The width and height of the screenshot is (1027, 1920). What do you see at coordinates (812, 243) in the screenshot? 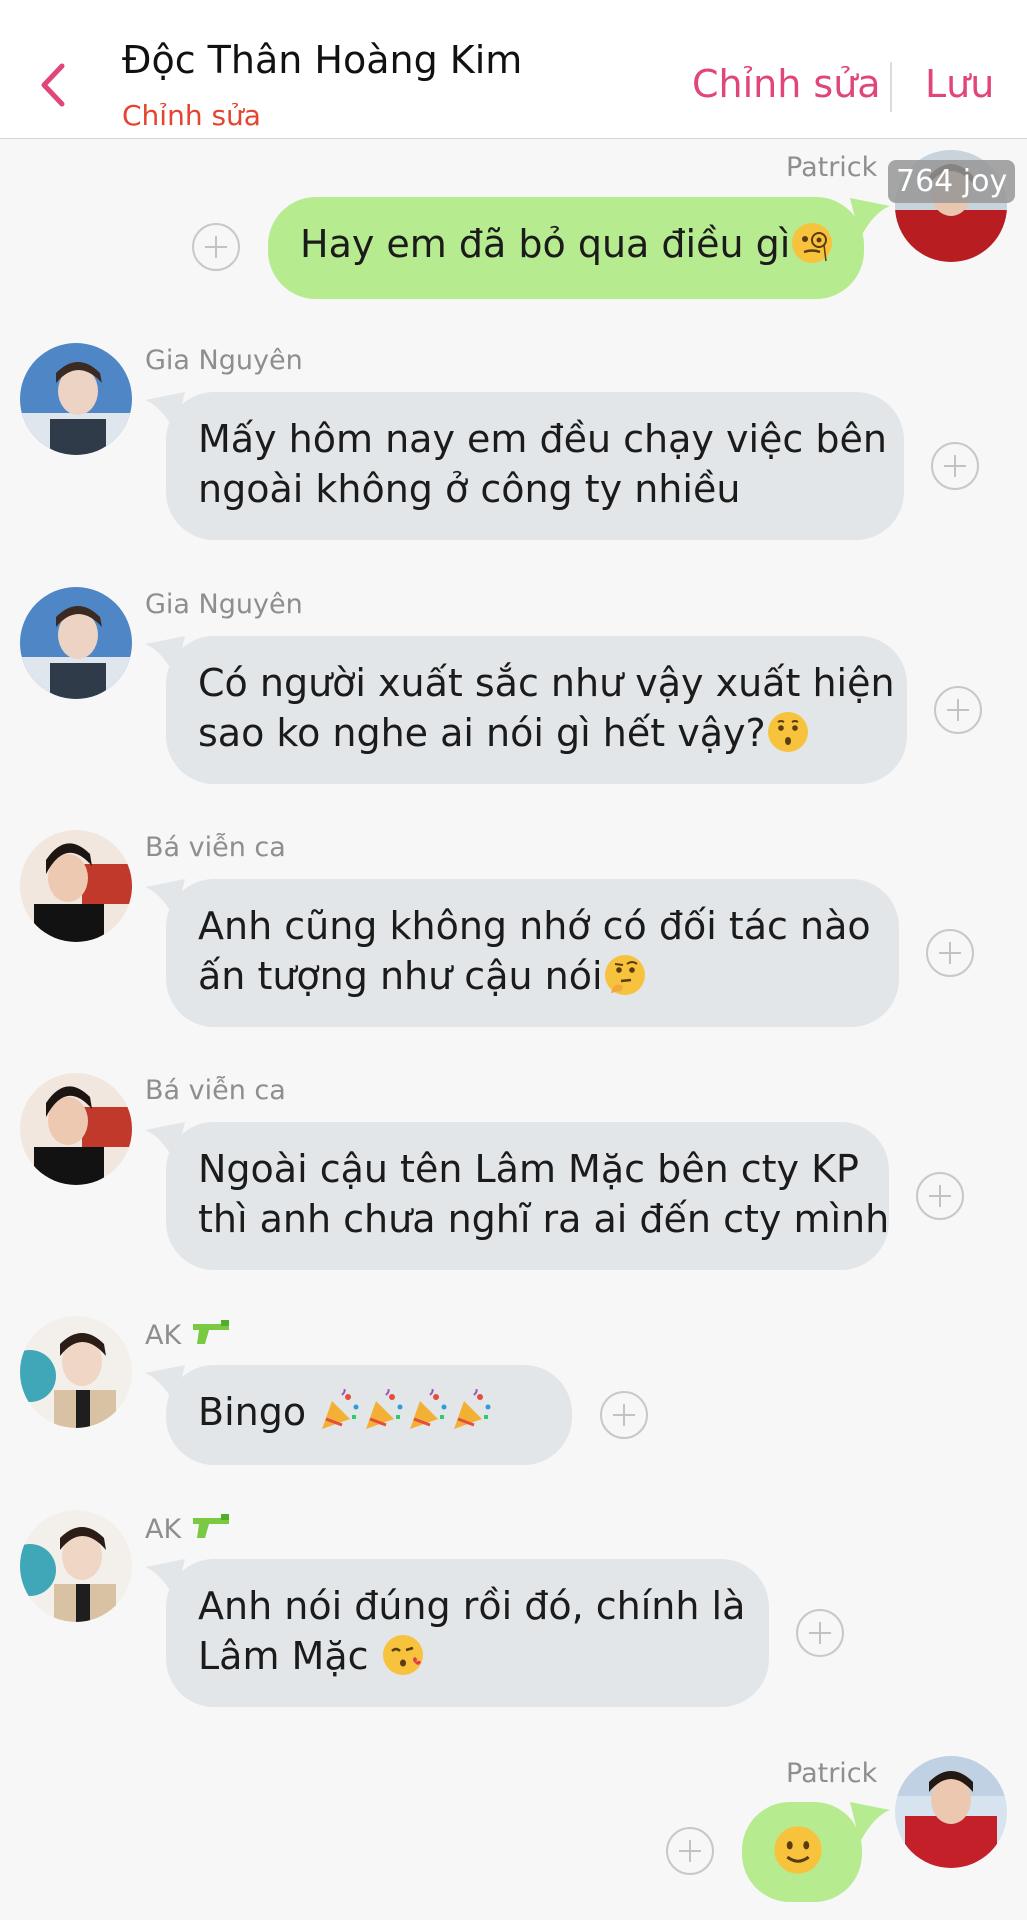
I see `monocle-face-icon` at bounding box center [812, 243].